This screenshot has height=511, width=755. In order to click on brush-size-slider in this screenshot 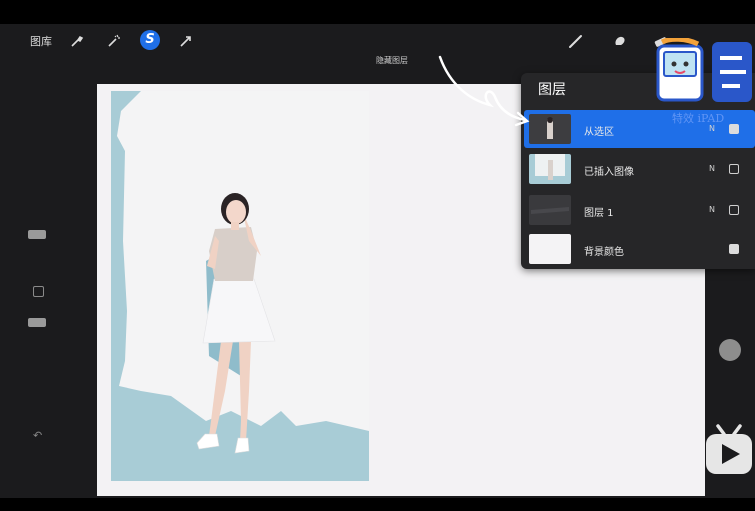, I will do `click(37, 234)`.